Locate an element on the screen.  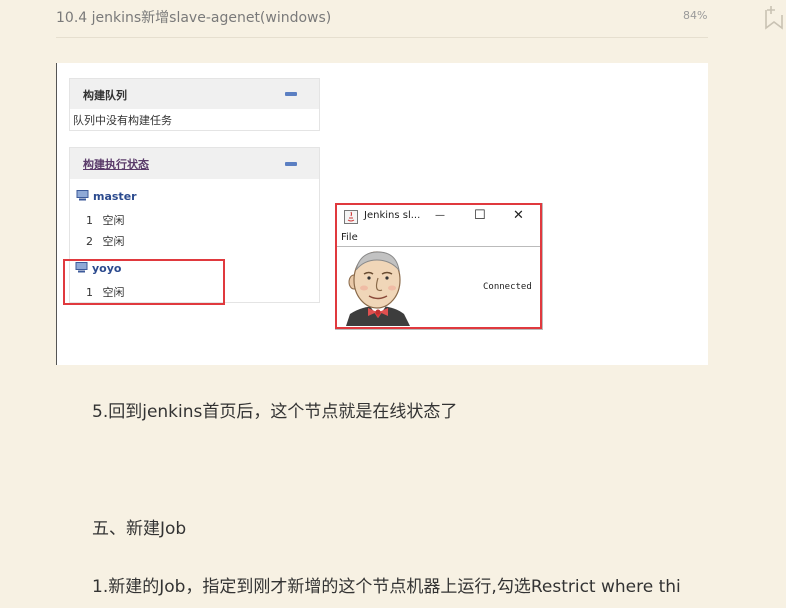
build-queue-header: 构建队列 is located at coordinates (194, 94).